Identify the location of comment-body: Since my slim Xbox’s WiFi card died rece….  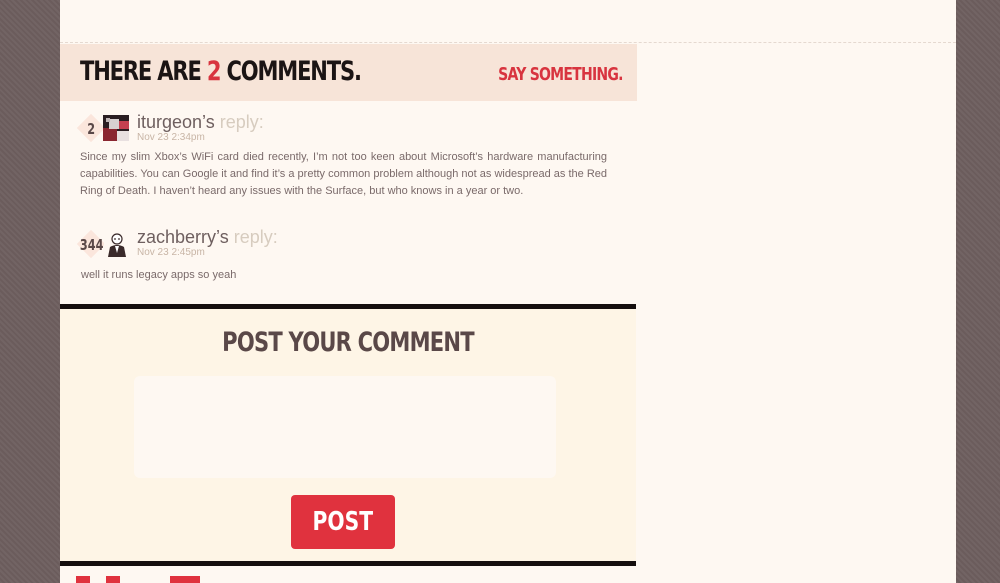
(343, 174).